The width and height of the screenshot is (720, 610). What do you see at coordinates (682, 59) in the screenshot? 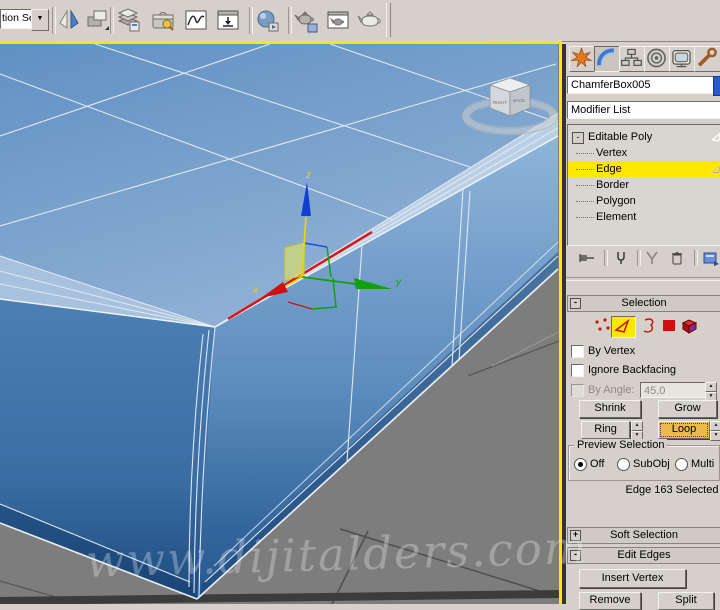
I see `tab-display` at bounding box center [682, 59].